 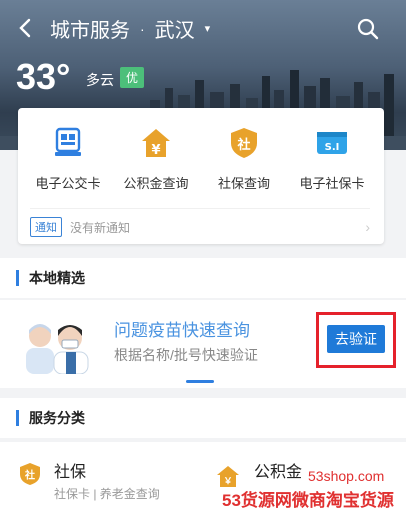 What do you see at coordinates (175, 28) in the screenshot?
I see `city-selector: 武汉` at bounding box center [175, 28].